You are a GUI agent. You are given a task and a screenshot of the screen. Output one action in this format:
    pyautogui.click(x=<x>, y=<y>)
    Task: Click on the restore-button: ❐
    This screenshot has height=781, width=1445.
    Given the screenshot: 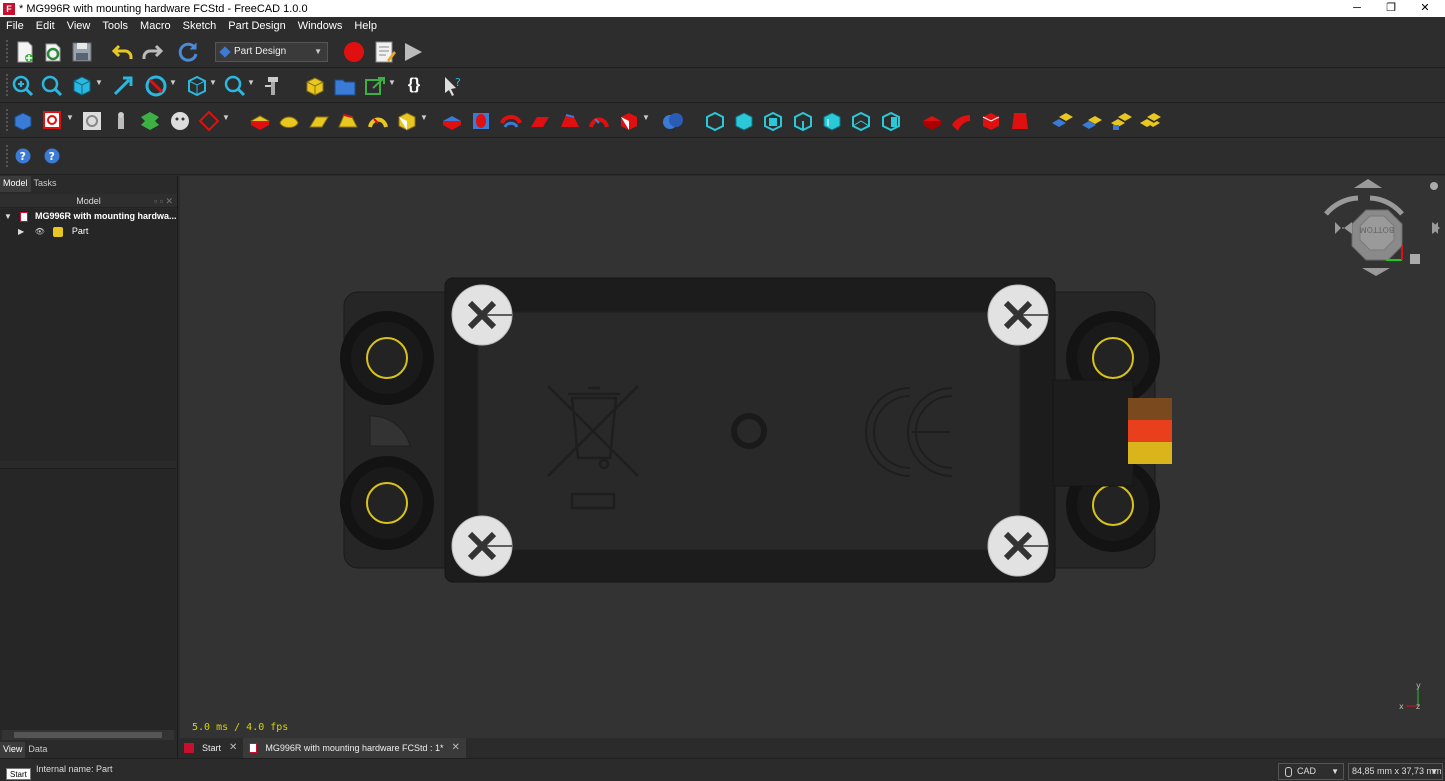 What is the action you would take?
    pyautogui.click(x=1391, y=8)
    